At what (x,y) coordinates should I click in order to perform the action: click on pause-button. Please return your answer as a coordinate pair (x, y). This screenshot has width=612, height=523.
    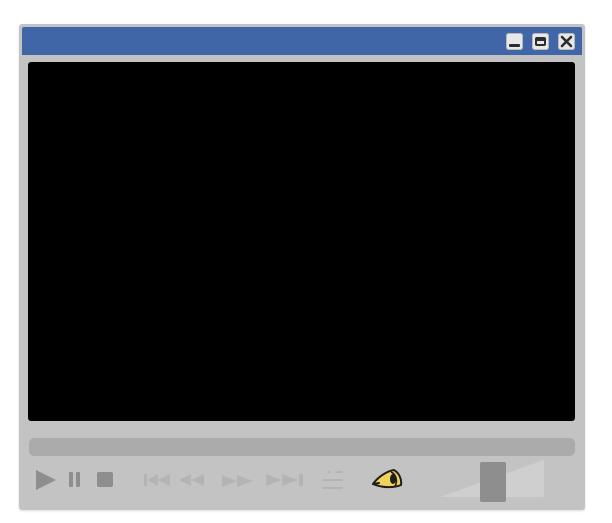
    Looking at the image, I should click on (75, 479).